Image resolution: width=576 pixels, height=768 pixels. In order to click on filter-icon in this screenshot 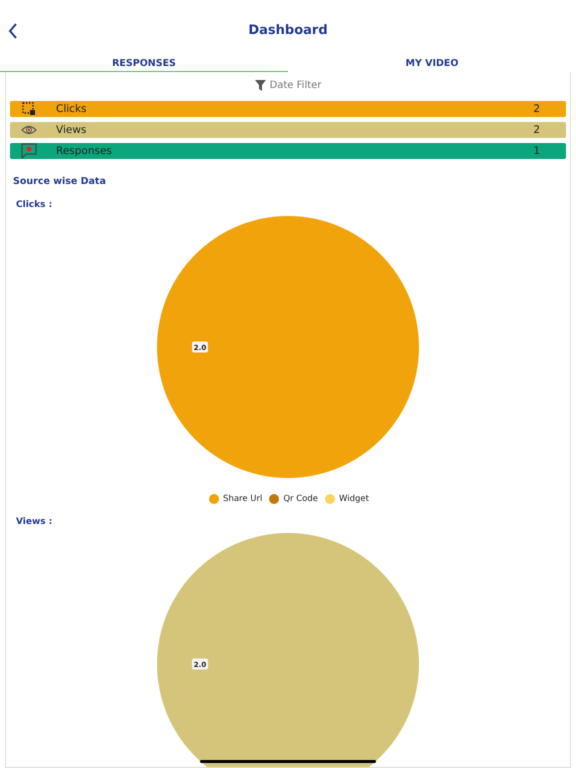, I will do `click(260, 85)`.